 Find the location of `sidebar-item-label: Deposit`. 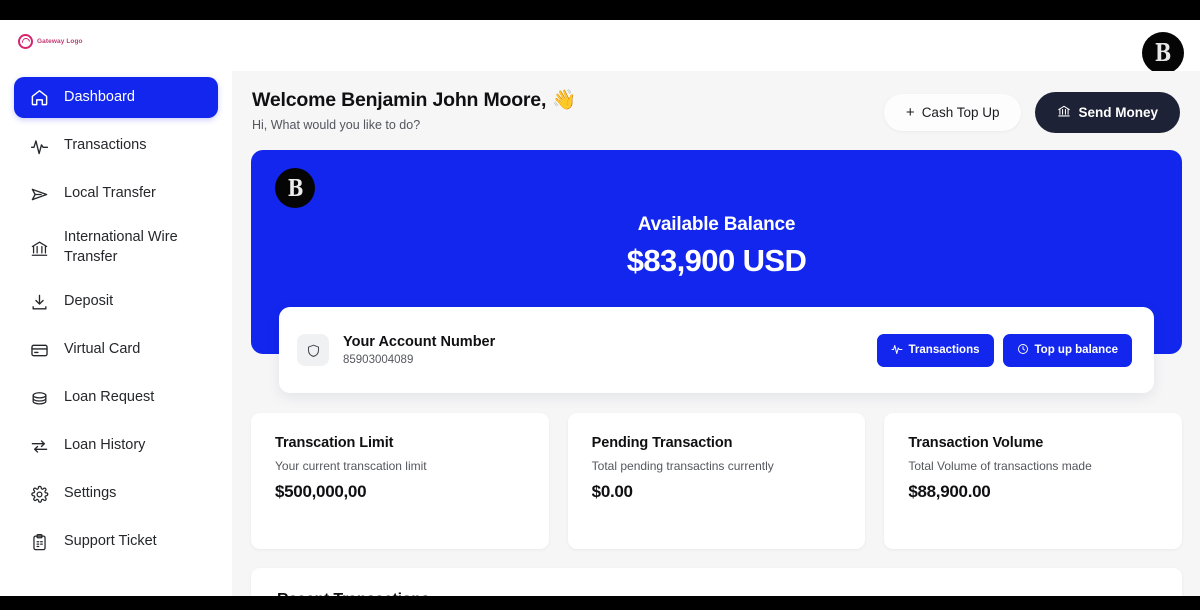

sidebar-item-label: Deposit is located at coordinates (89, 301).